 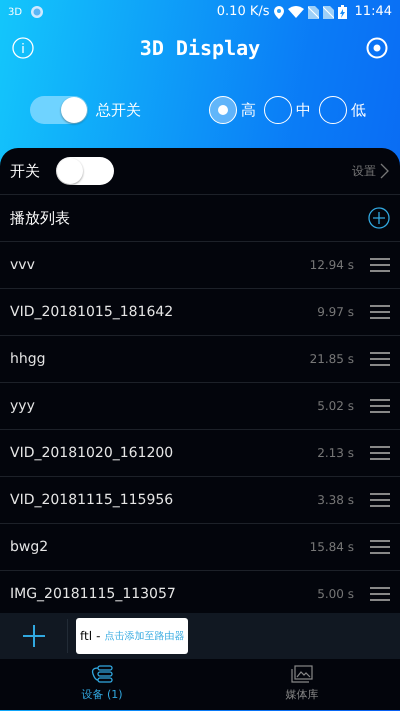 I want to click on switch-label: 开关, so click(x=25, y=171).